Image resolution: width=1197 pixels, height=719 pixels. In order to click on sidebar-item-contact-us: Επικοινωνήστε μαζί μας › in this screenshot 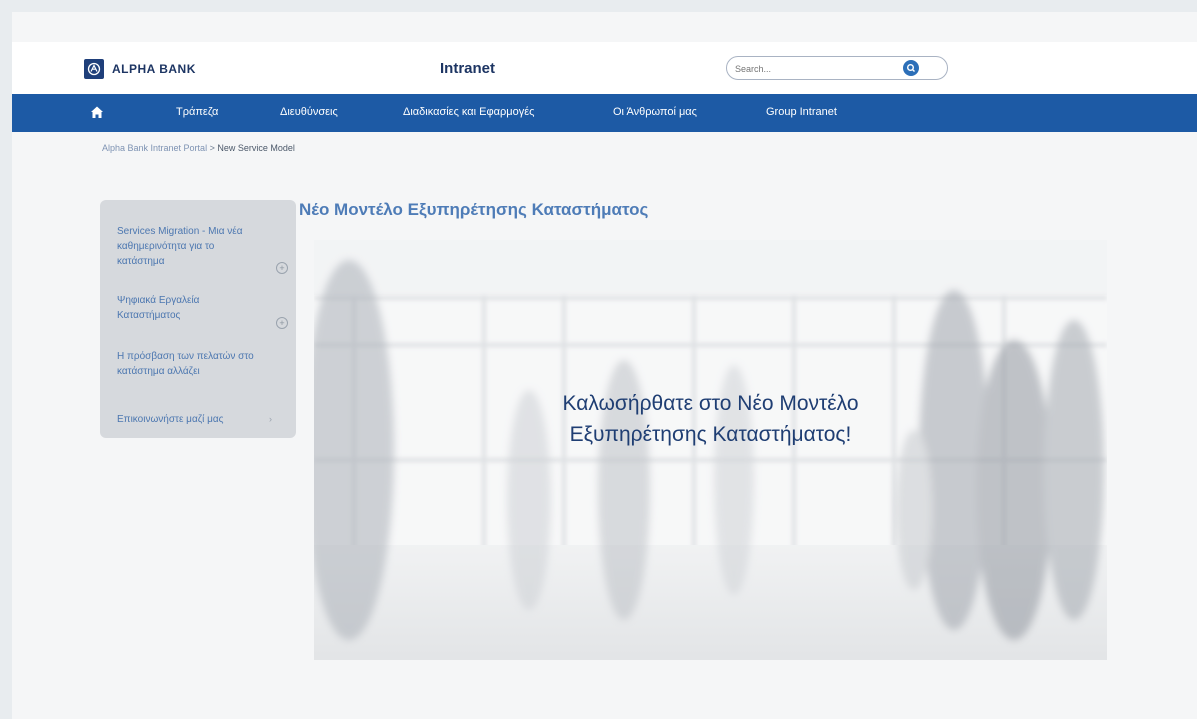, I will do `click(202, 419)`.